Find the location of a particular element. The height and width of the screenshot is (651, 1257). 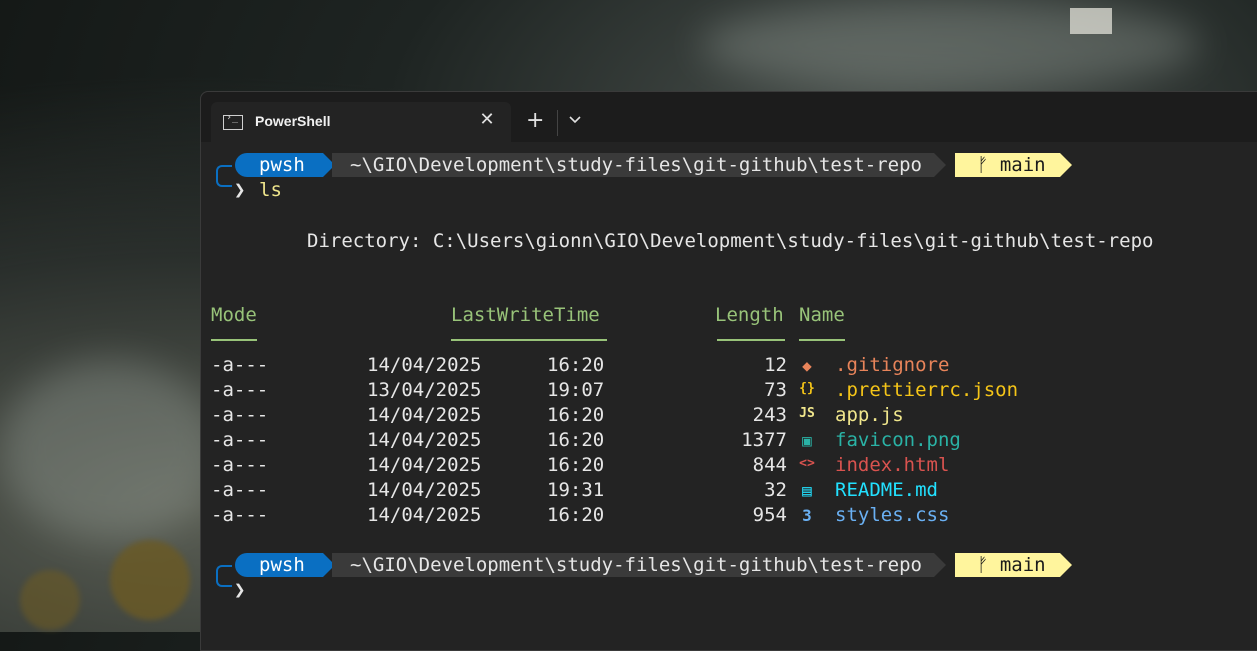

file-name: .prettierrc.json is located at coordinates (927, 390).